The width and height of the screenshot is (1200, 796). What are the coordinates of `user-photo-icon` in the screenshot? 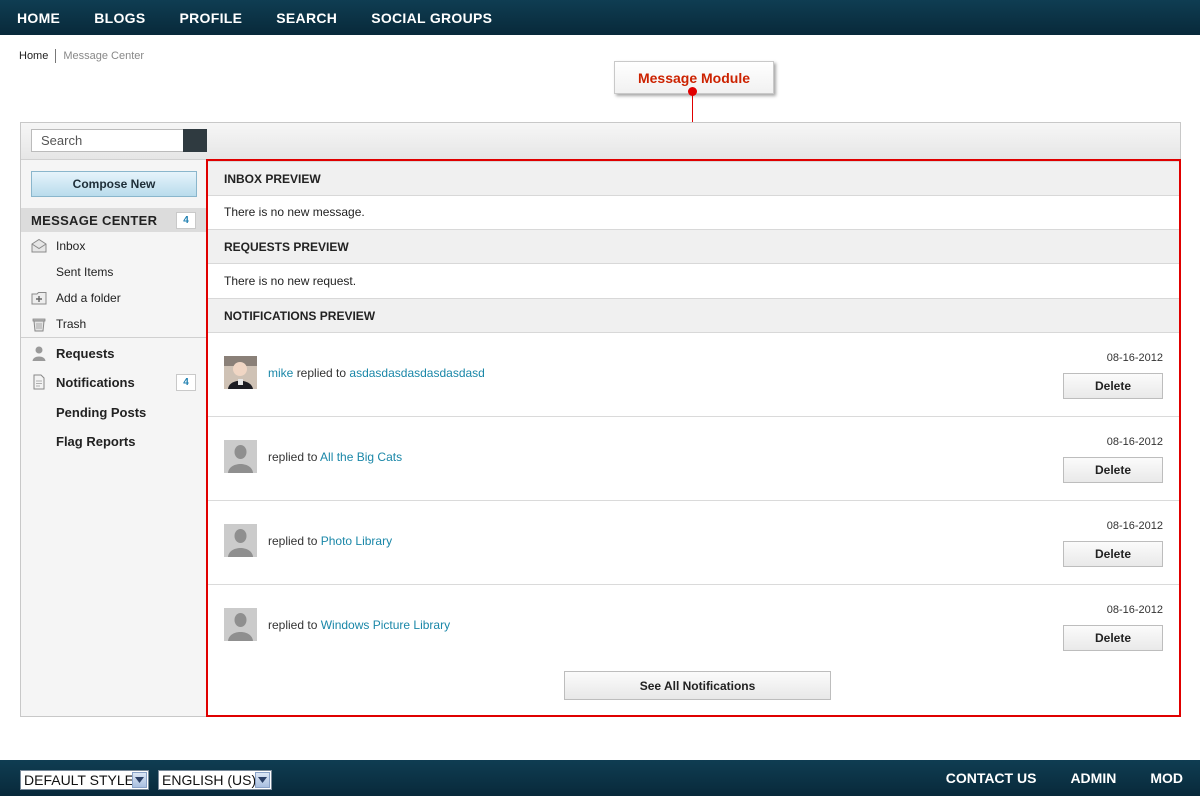 It's located at (240, 372).